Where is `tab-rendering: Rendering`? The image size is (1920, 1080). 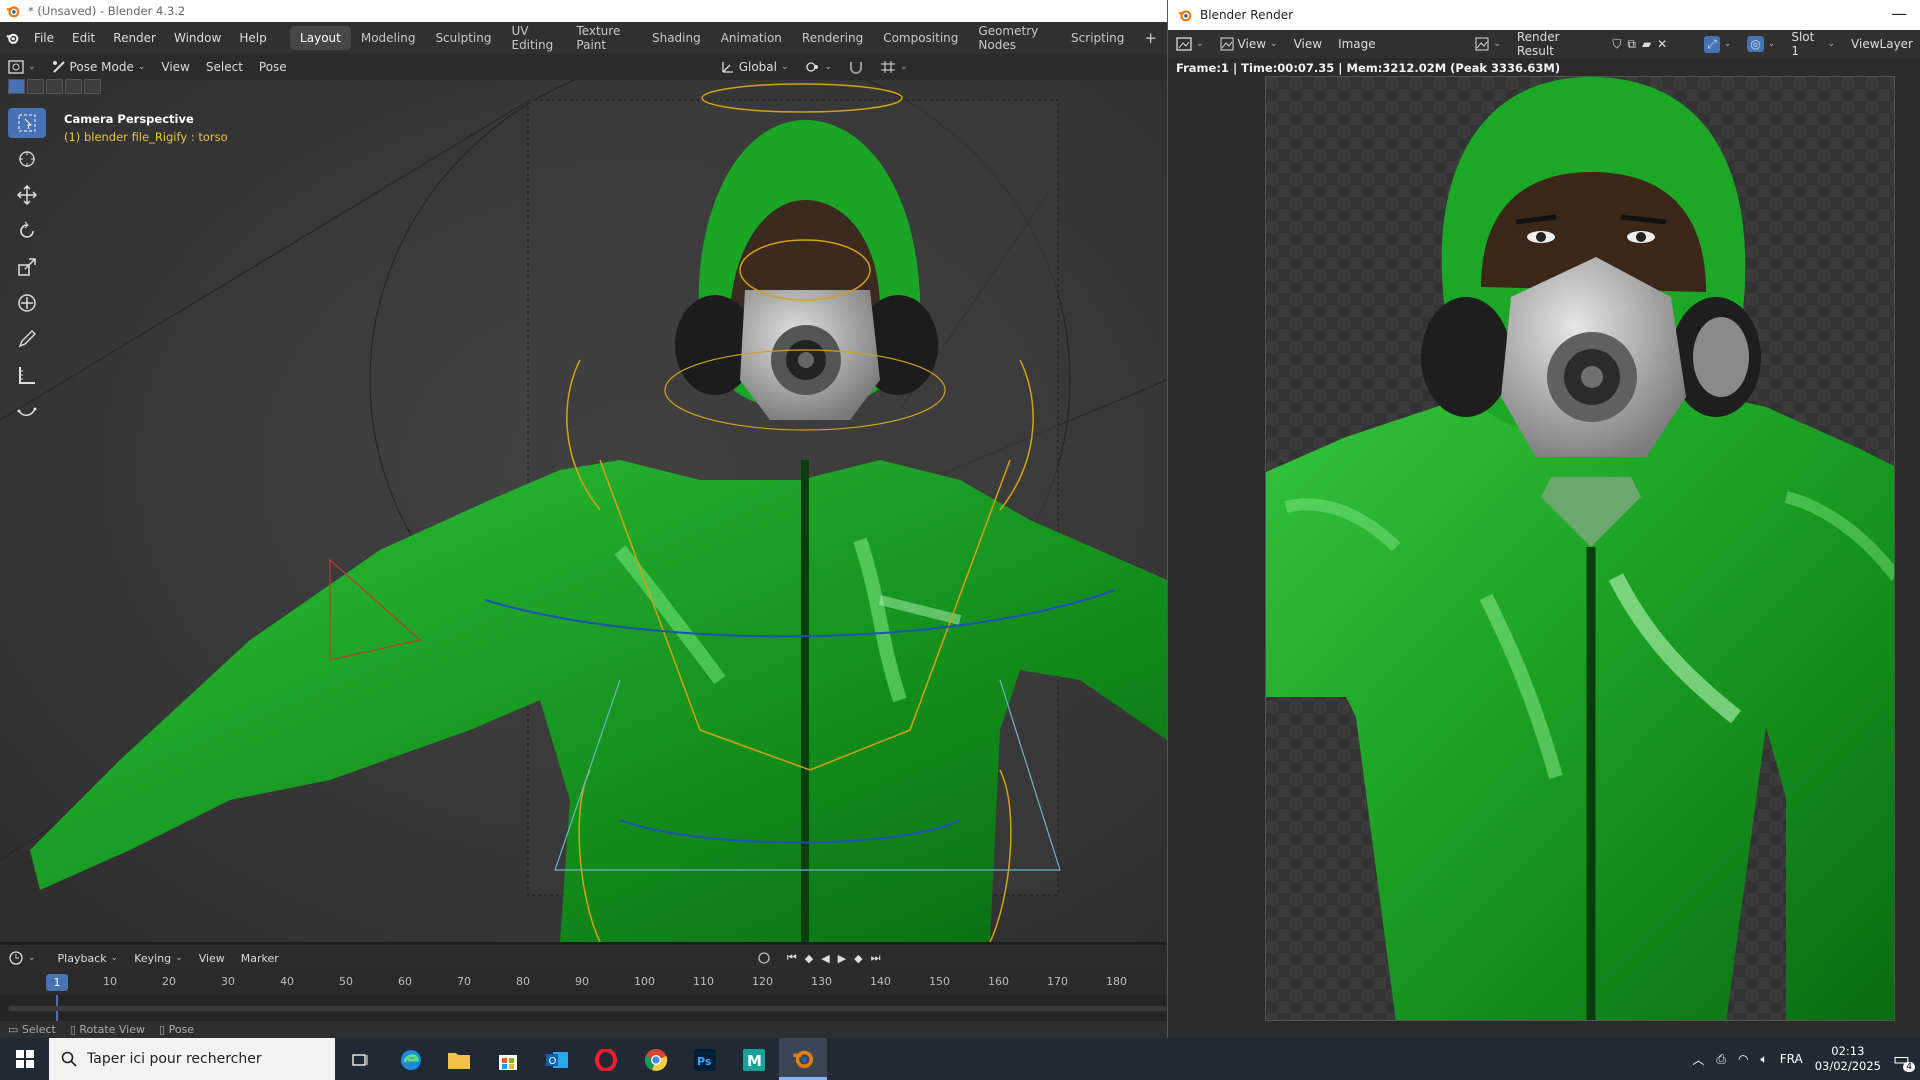 tab-rendering: Rendering is located at coordinates (832, 38).